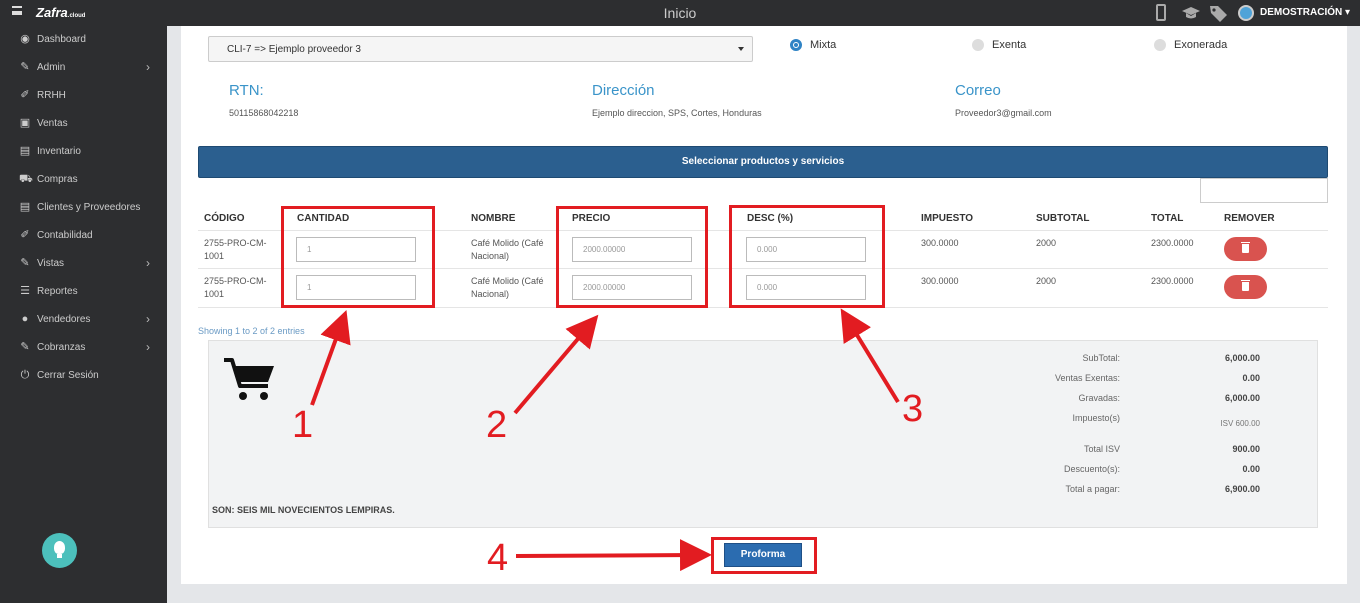 The width and height of the screenshot is (1360, 603). Describe the element at coordinates (303, 425) in the screenshot. I see `annotation-number-1: 1` at that location.